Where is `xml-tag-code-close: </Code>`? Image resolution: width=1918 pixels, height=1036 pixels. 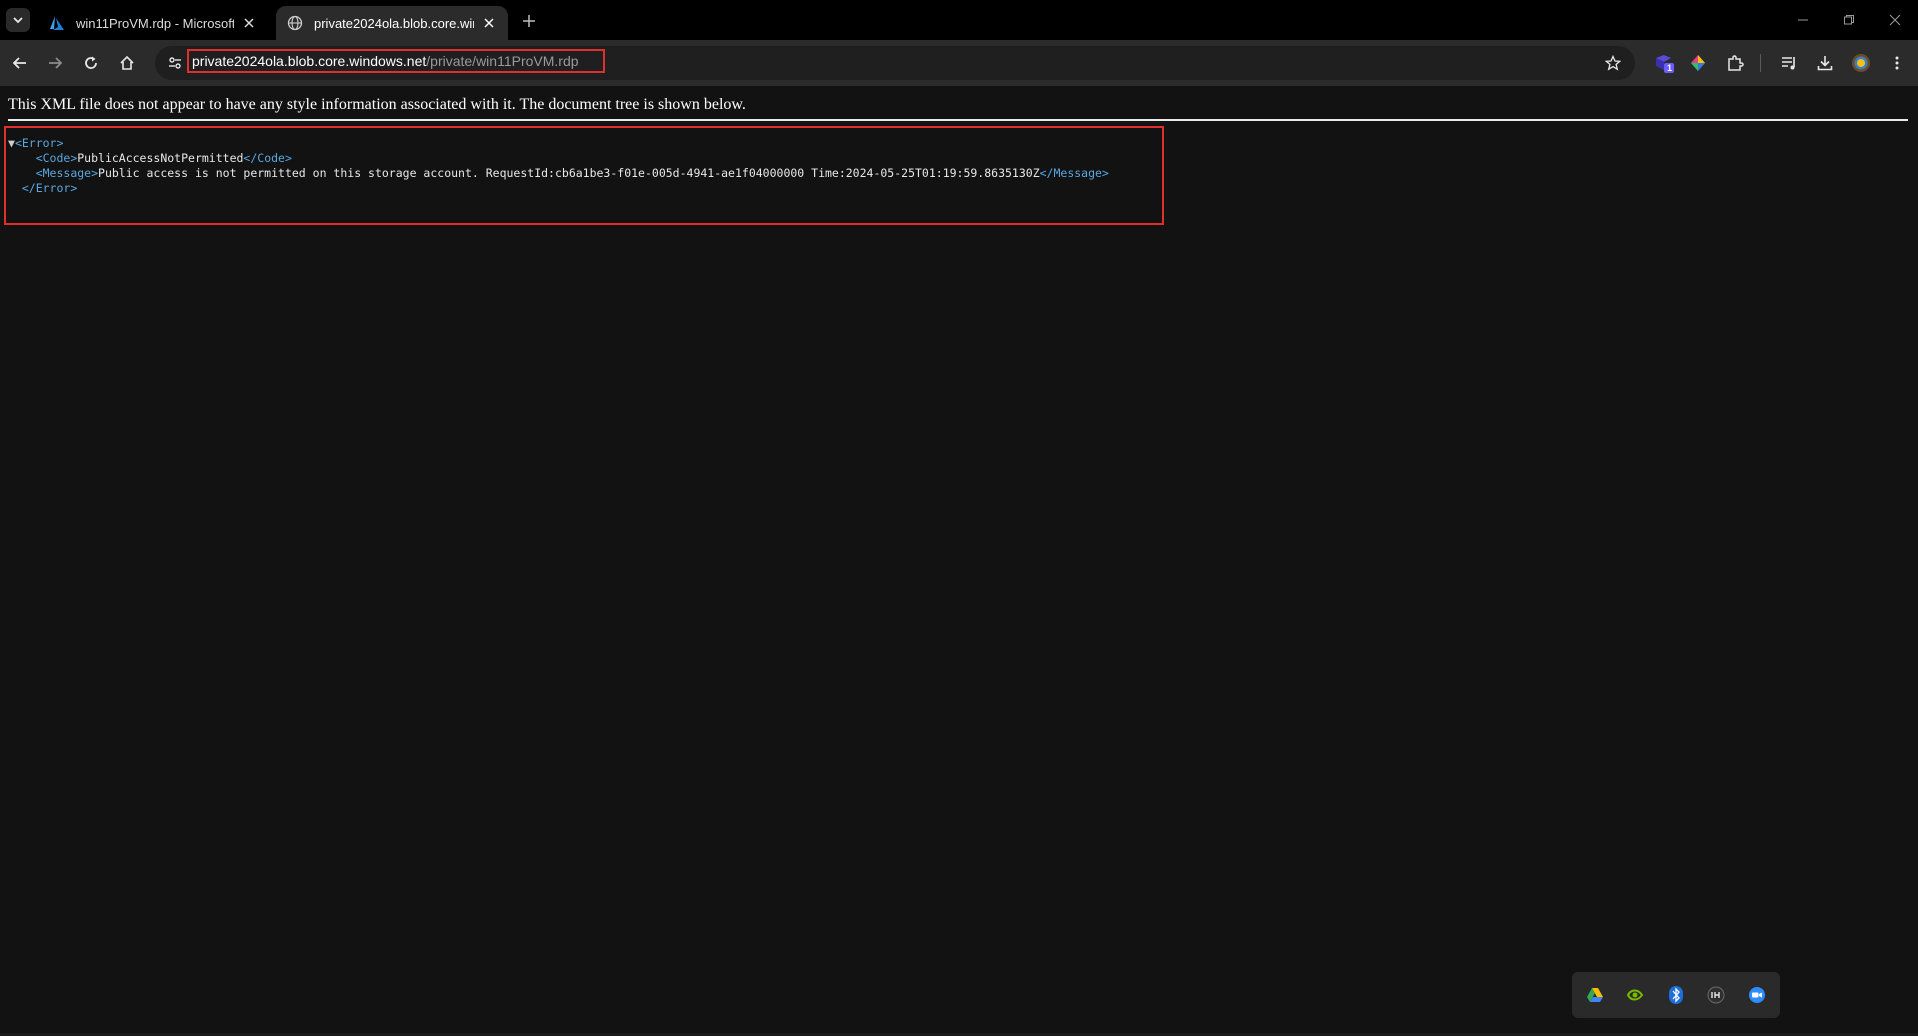 xml-tag-code-close: </Code> is located at coordinates (267, 158).